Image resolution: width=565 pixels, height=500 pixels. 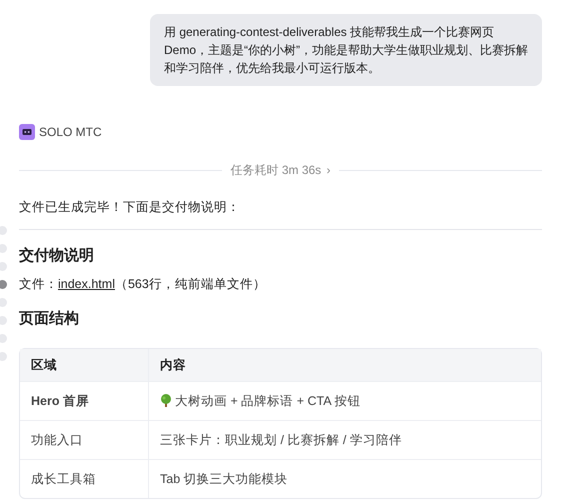 What do you see at coordinates (57, 255) in the screenshot?
I see `section-heading: 交付物说明` at bounding box center [57, 255].